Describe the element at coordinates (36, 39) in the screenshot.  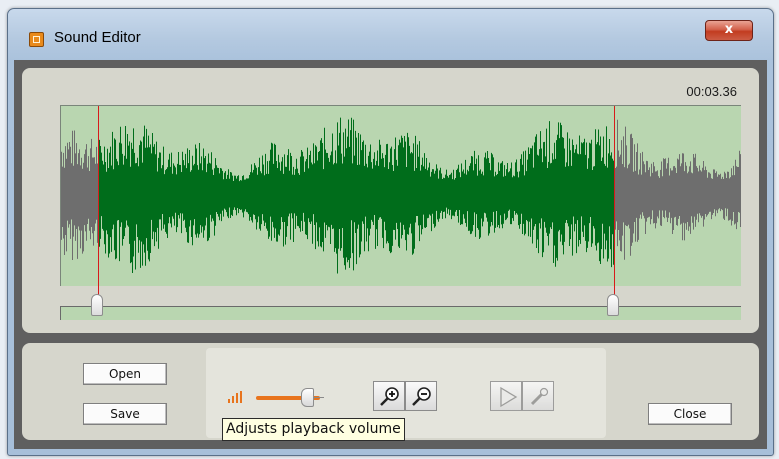
I see `app-icon` at that location.